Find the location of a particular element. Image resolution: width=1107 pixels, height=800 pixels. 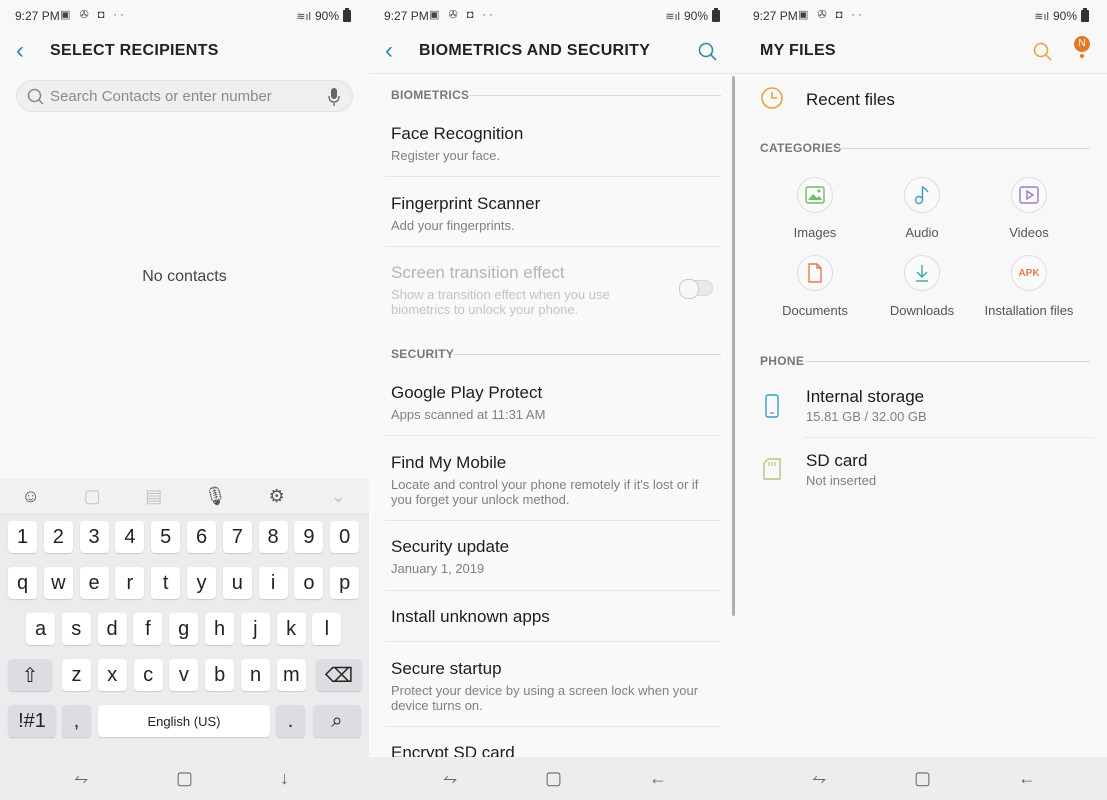

key-x: x is located at coordinates (112, 675).